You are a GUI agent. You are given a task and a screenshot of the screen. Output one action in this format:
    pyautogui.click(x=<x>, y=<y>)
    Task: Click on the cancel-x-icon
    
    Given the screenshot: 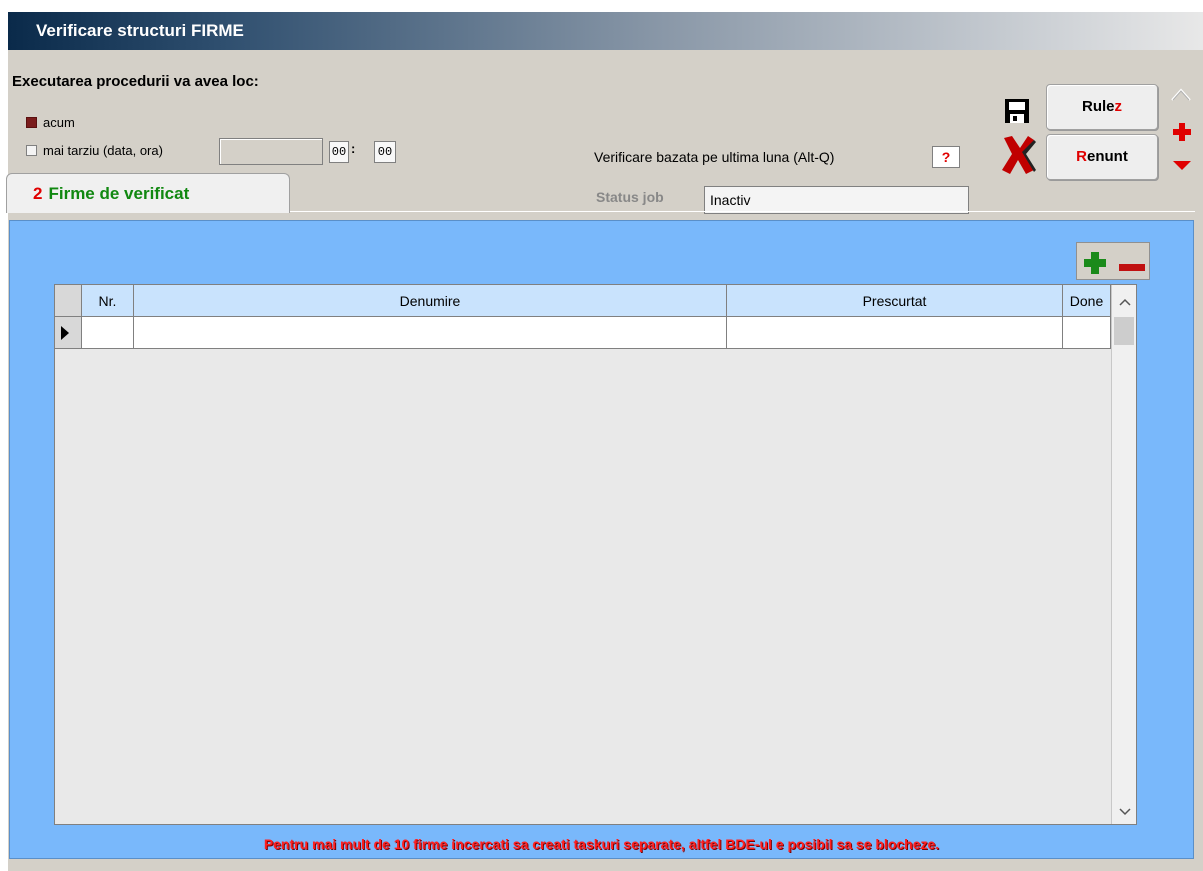 What is the action you would take?
    pyautogui.click(x=1019, y=156)
    